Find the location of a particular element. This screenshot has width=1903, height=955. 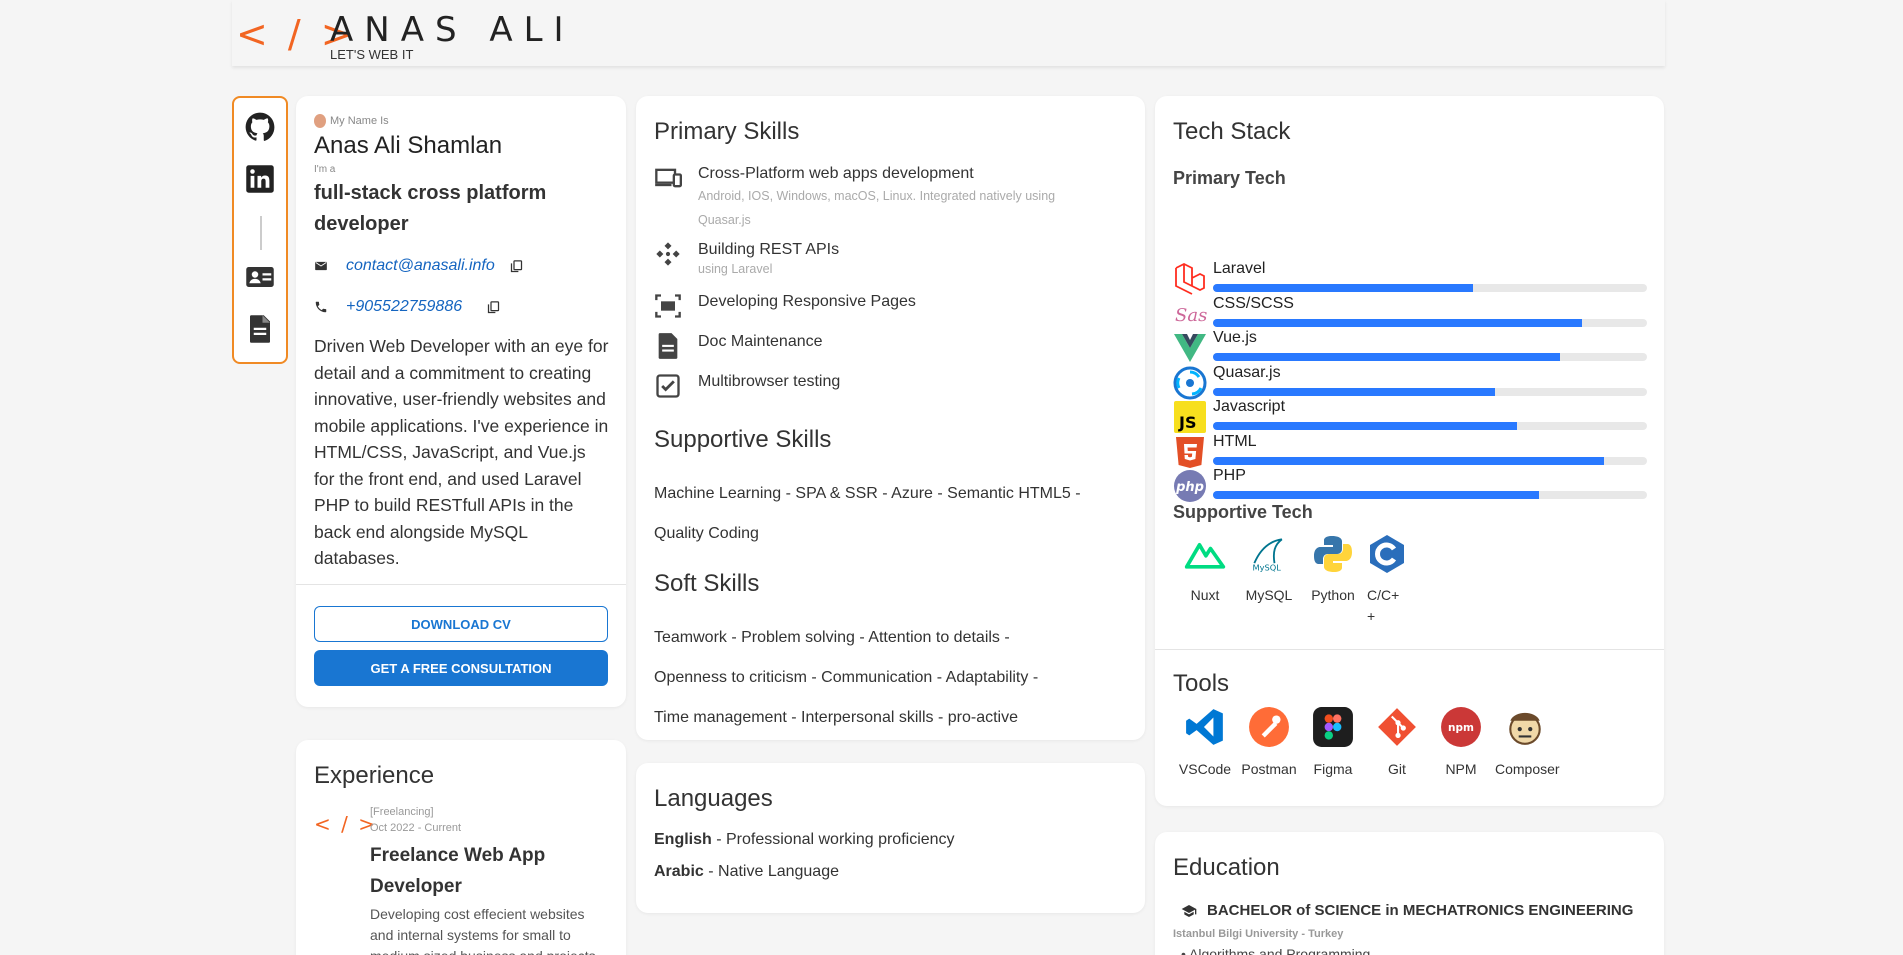

language-name: English is located at coordinates (683, 839).